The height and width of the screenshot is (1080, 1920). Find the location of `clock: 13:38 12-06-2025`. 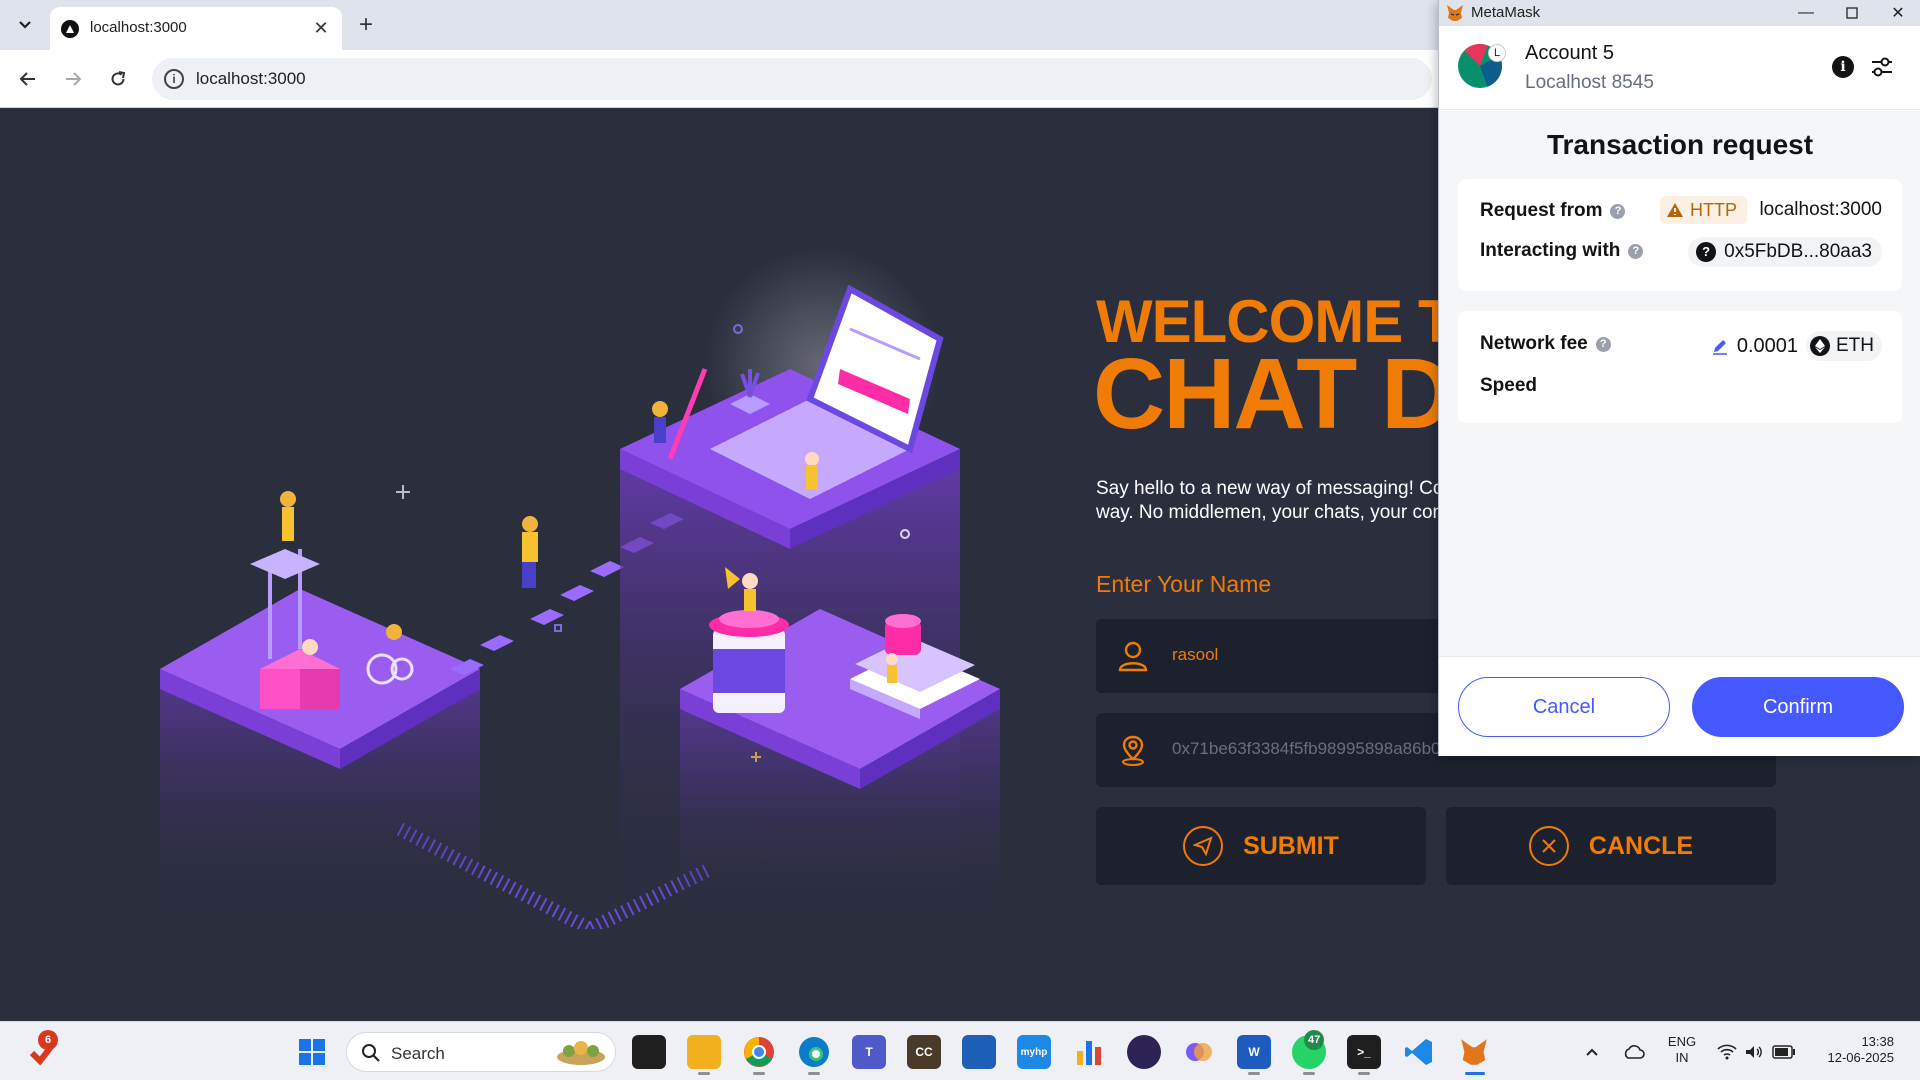

clock: 13:38 12-06-2025 is located at coordinates (1851, 1050).